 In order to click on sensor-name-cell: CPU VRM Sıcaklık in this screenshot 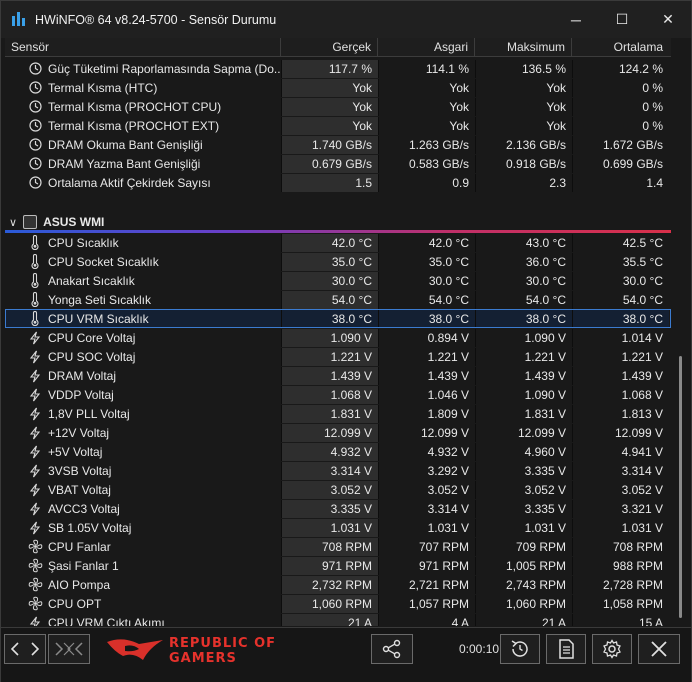, I will do `click(143, 318)`.